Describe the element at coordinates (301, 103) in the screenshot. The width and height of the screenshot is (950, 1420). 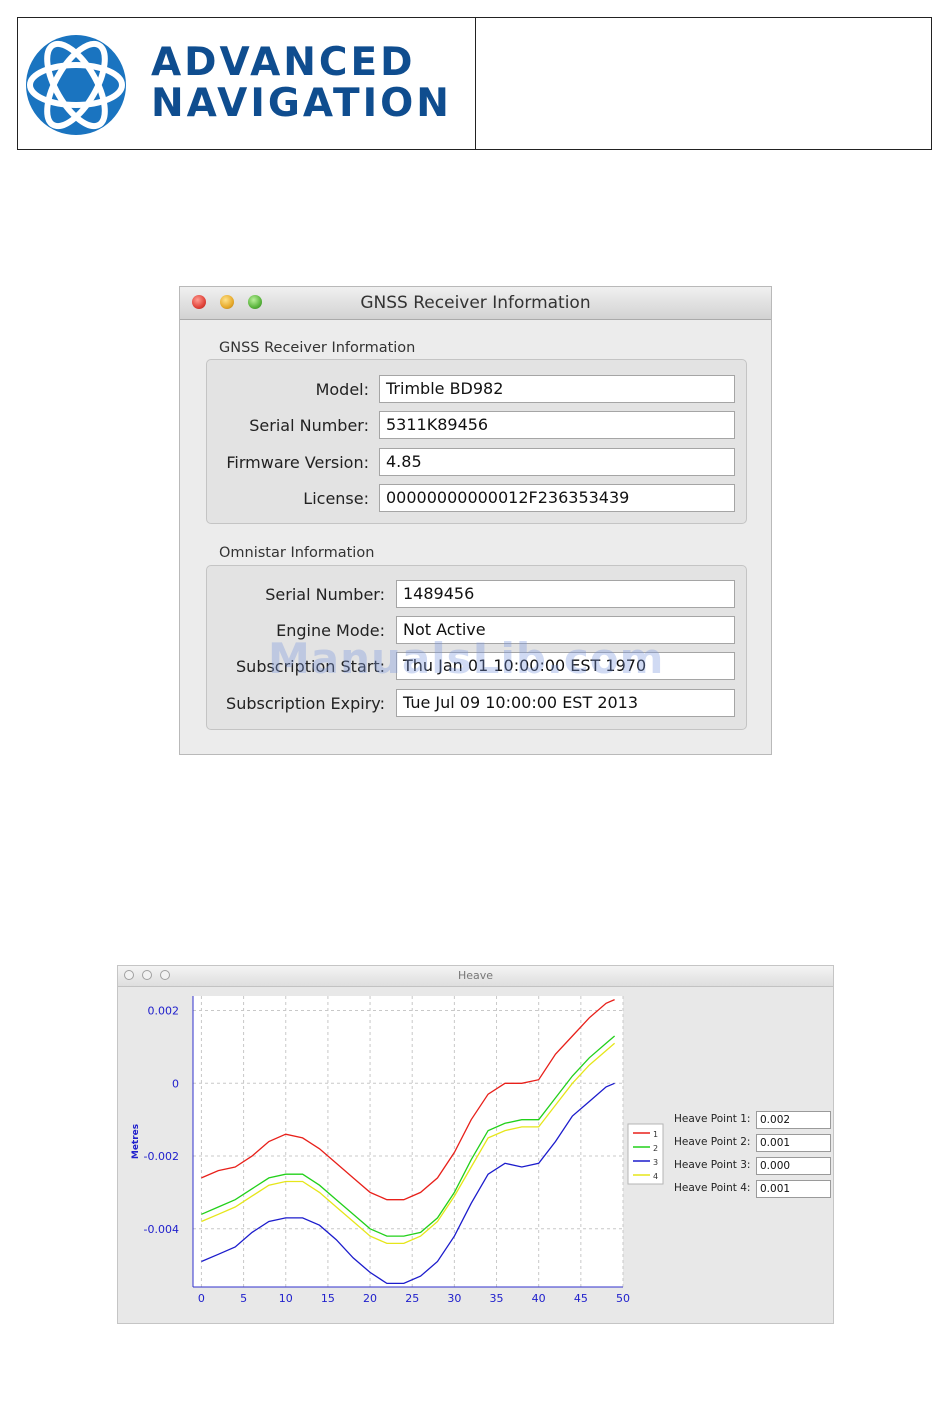
I see `brand-line-2: NAVIGATION` at that location.